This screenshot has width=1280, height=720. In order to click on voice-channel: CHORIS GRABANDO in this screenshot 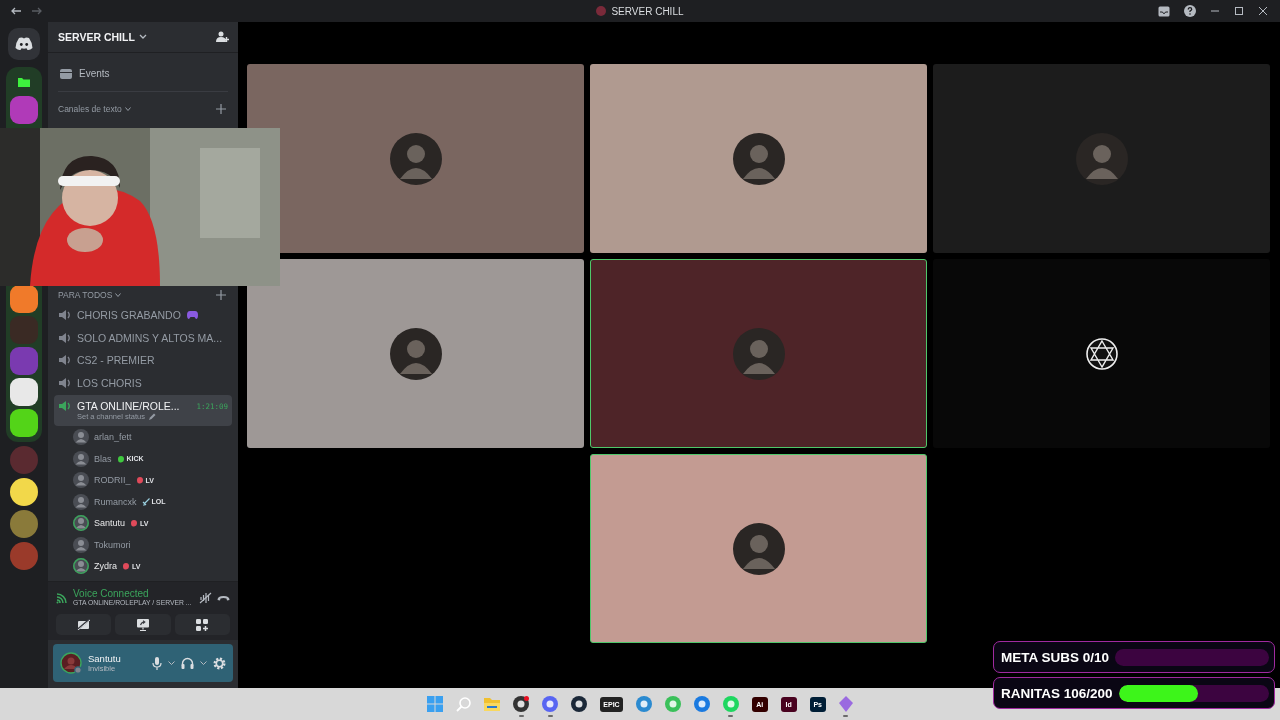, I will do `click(143, 315)`.